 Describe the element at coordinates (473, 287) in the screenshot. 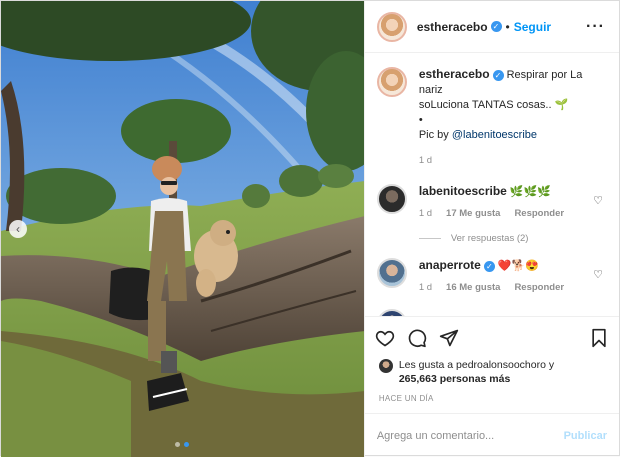

I see `comment-likes: 16 Me gusta` at that location.